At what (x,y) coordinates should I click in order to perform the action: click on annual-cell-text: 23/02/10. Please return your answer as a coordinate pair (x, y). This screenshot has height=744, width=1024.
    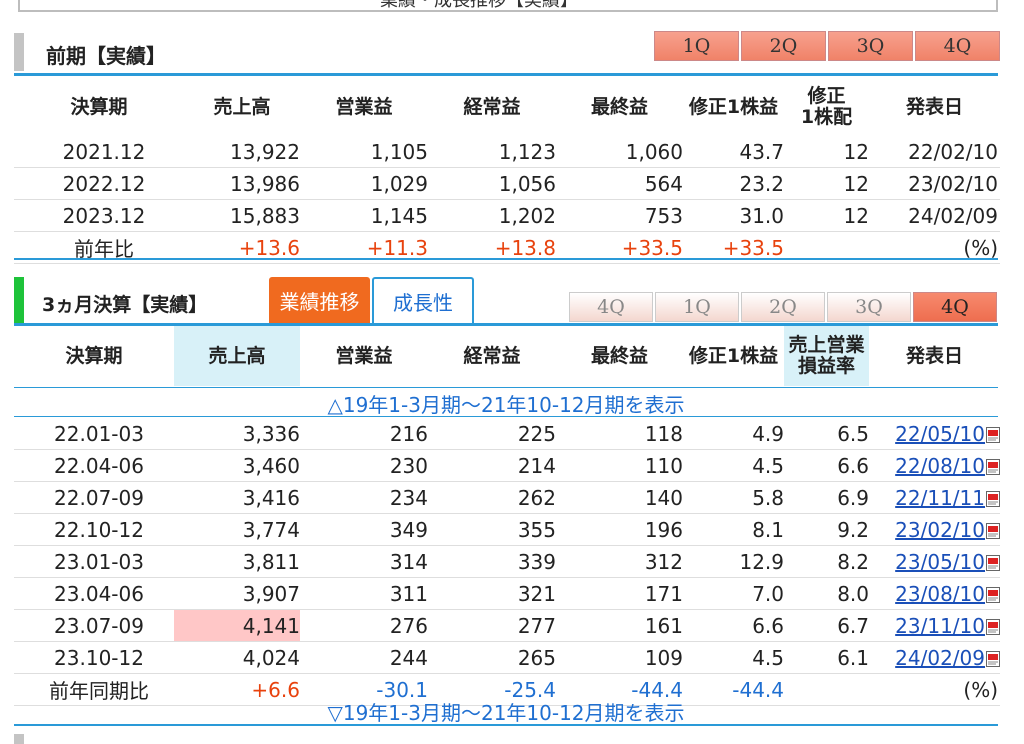
    Looking at the image, I should click on (953, 183).